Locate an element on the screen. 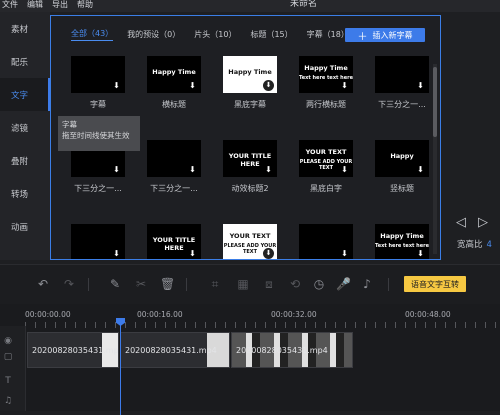  category-tabs: 全部（43） 我的预设（0） 片头（10） 标题（15） 字幕（18） is located at coordinates (217, 34).